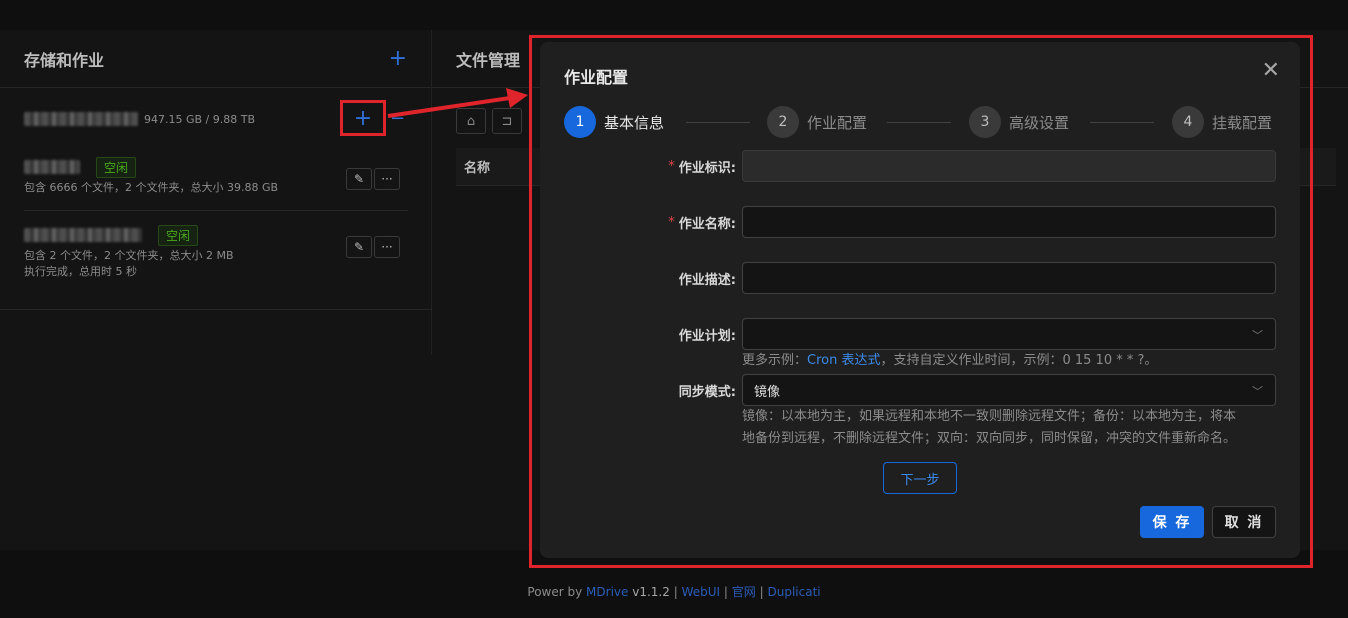 The image size is (1348, 618). I want to click on sync-mode-select: 镜像 ﹀, so click(1009, 390).